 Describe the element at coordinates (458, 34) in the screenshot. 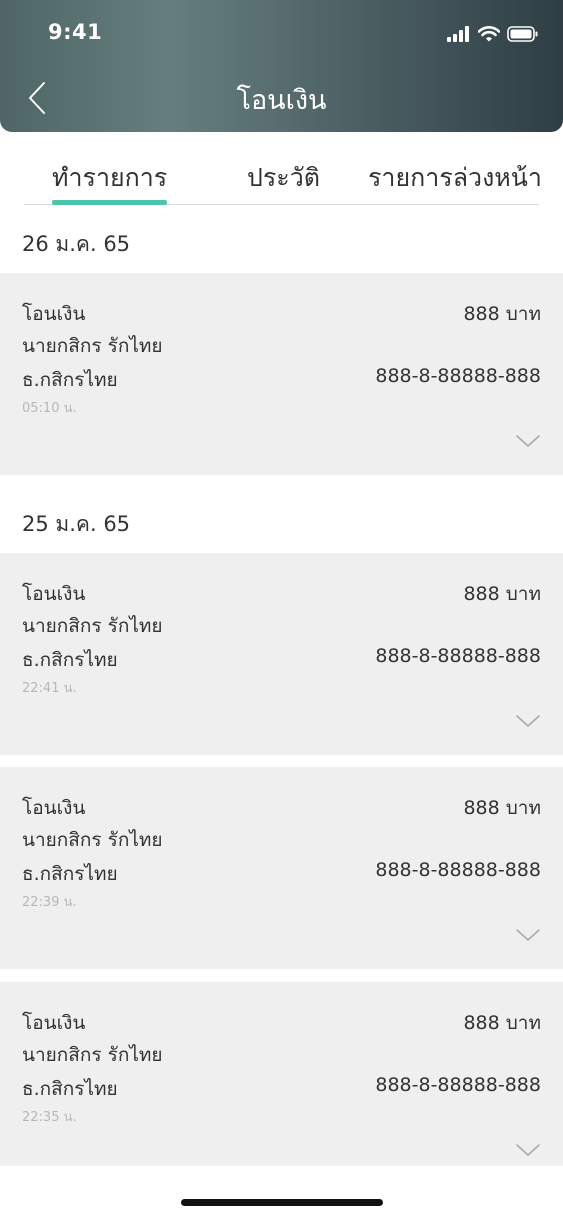

I see `cellular-signal-icon` at that location.